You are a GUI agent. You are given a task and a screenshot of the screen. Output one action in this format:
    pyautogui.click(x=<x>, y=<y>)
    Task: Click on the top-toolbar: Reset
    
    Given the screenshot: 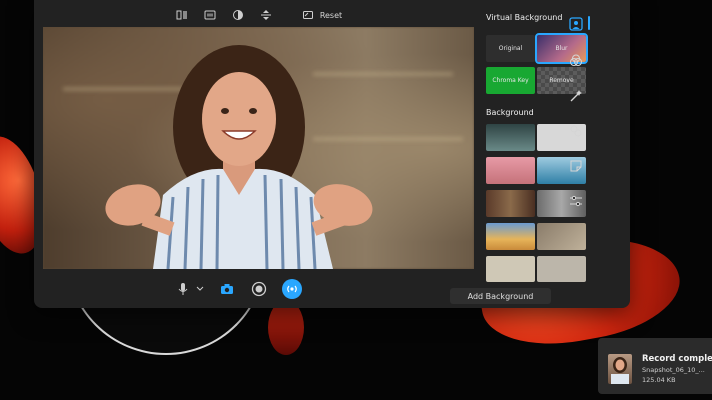 What is the action you would take?
    pyautogui.click(x=259, y=15)
    